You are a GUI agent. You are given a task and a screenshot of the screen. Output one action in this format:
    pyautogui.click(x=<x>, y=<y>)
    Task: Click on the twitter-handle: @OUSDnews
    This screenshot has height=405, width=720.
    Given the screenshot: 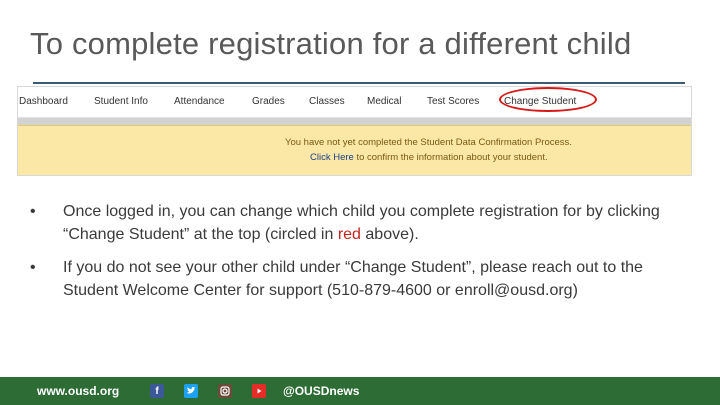 What is the action you would take?
    pyautogui.click(x=321, y=391)
    